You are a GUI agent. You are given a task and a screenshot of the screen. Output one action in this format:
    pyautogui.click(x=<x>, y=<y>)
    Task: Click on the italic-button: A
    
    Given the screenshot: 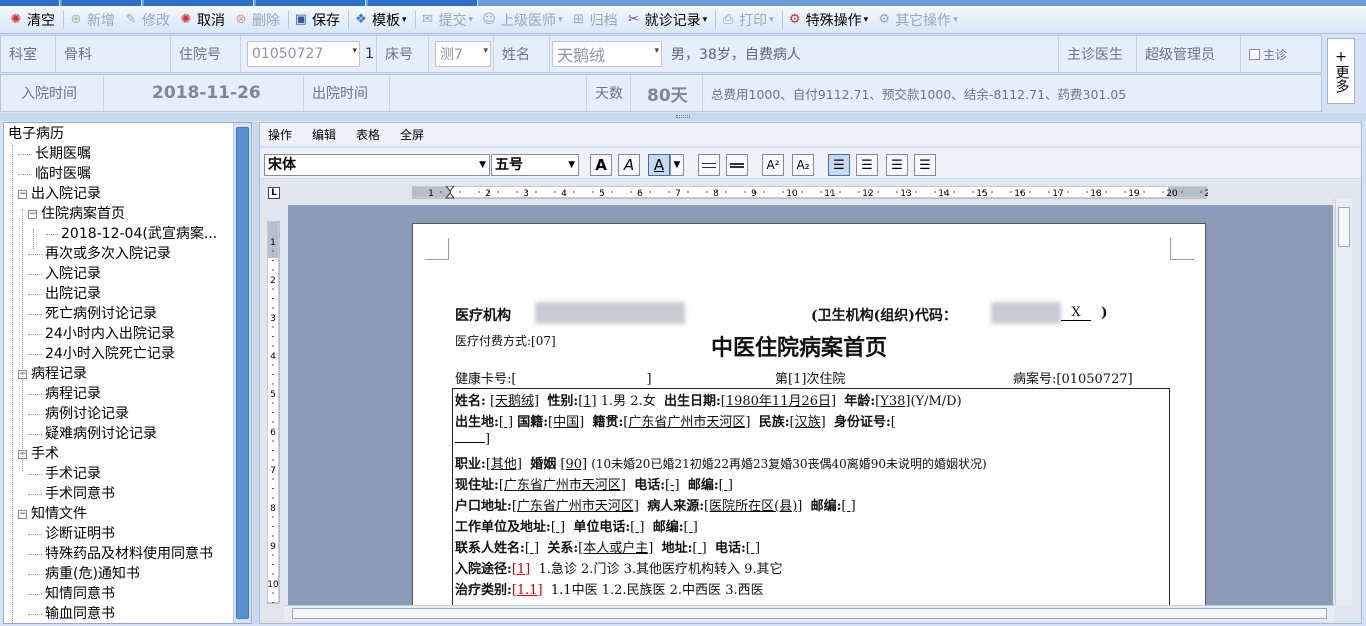 What is the action you would take?
    pyautogui.click(x=629, y=165)
    